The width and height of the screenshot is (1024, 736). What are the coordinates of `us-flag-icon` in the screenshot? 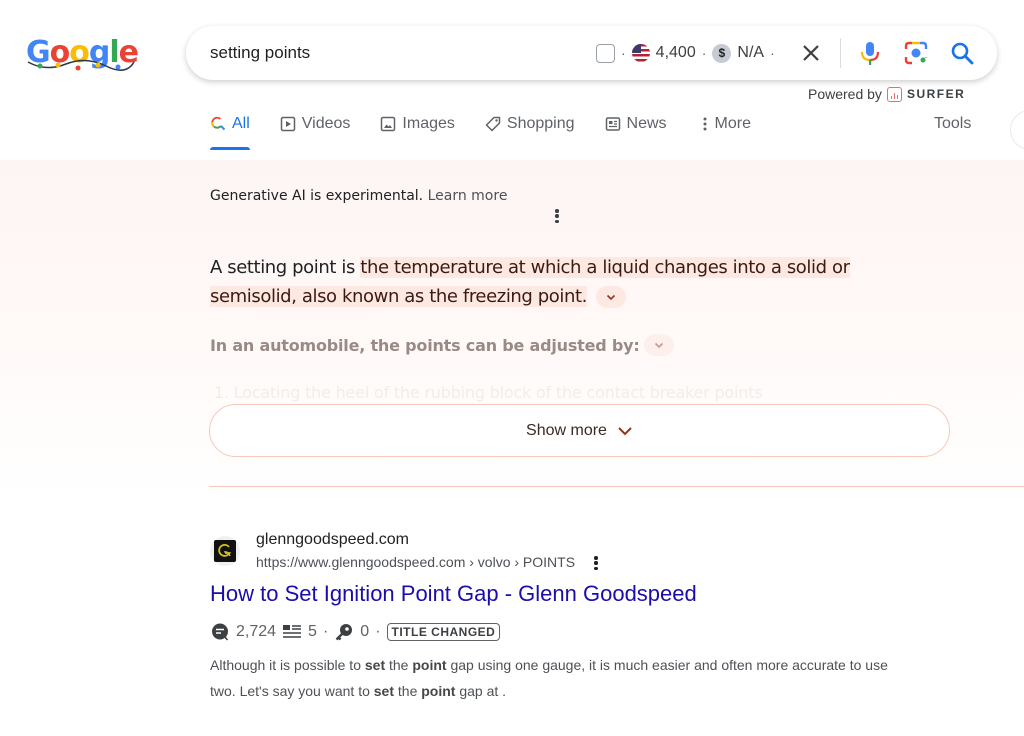 It's located at (640, 53).